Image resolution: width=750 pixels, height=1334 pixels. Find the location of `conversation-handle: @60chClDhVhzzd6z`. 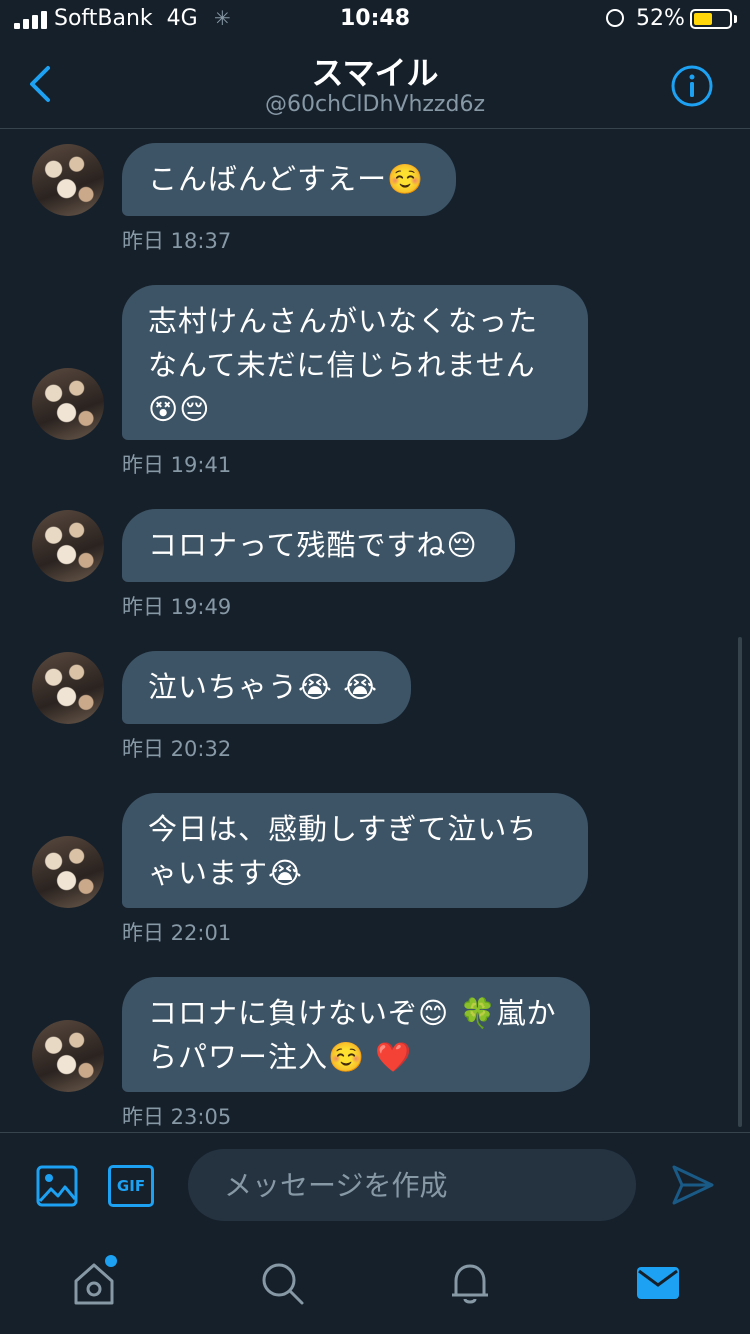

conversation-handle: @60chClDhVhzzd6z is located at coordinates (375, 104).